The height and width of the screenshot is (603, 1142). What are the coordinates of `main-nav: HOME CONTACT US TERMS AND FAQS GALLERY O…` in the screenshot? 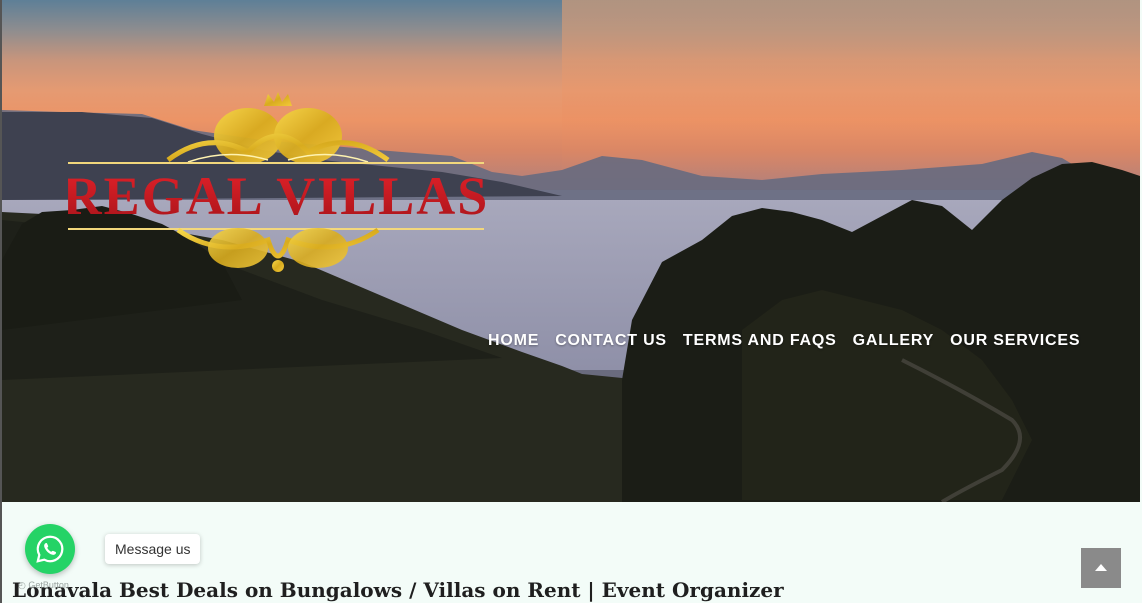 It's located at (784, 341).